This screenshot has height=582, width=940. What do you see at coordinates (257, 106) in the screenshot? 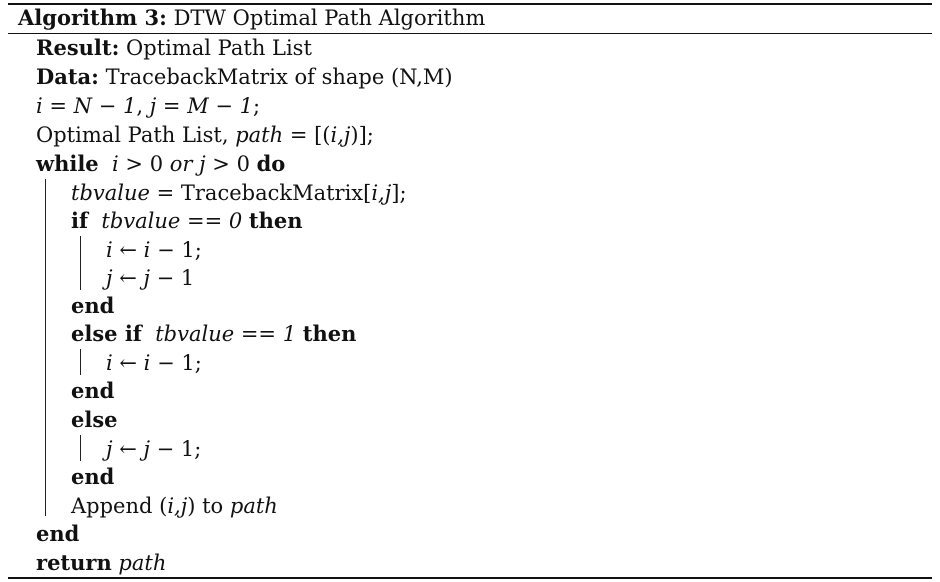
I see `semicolon: ;` at bounding box center [257, 106].